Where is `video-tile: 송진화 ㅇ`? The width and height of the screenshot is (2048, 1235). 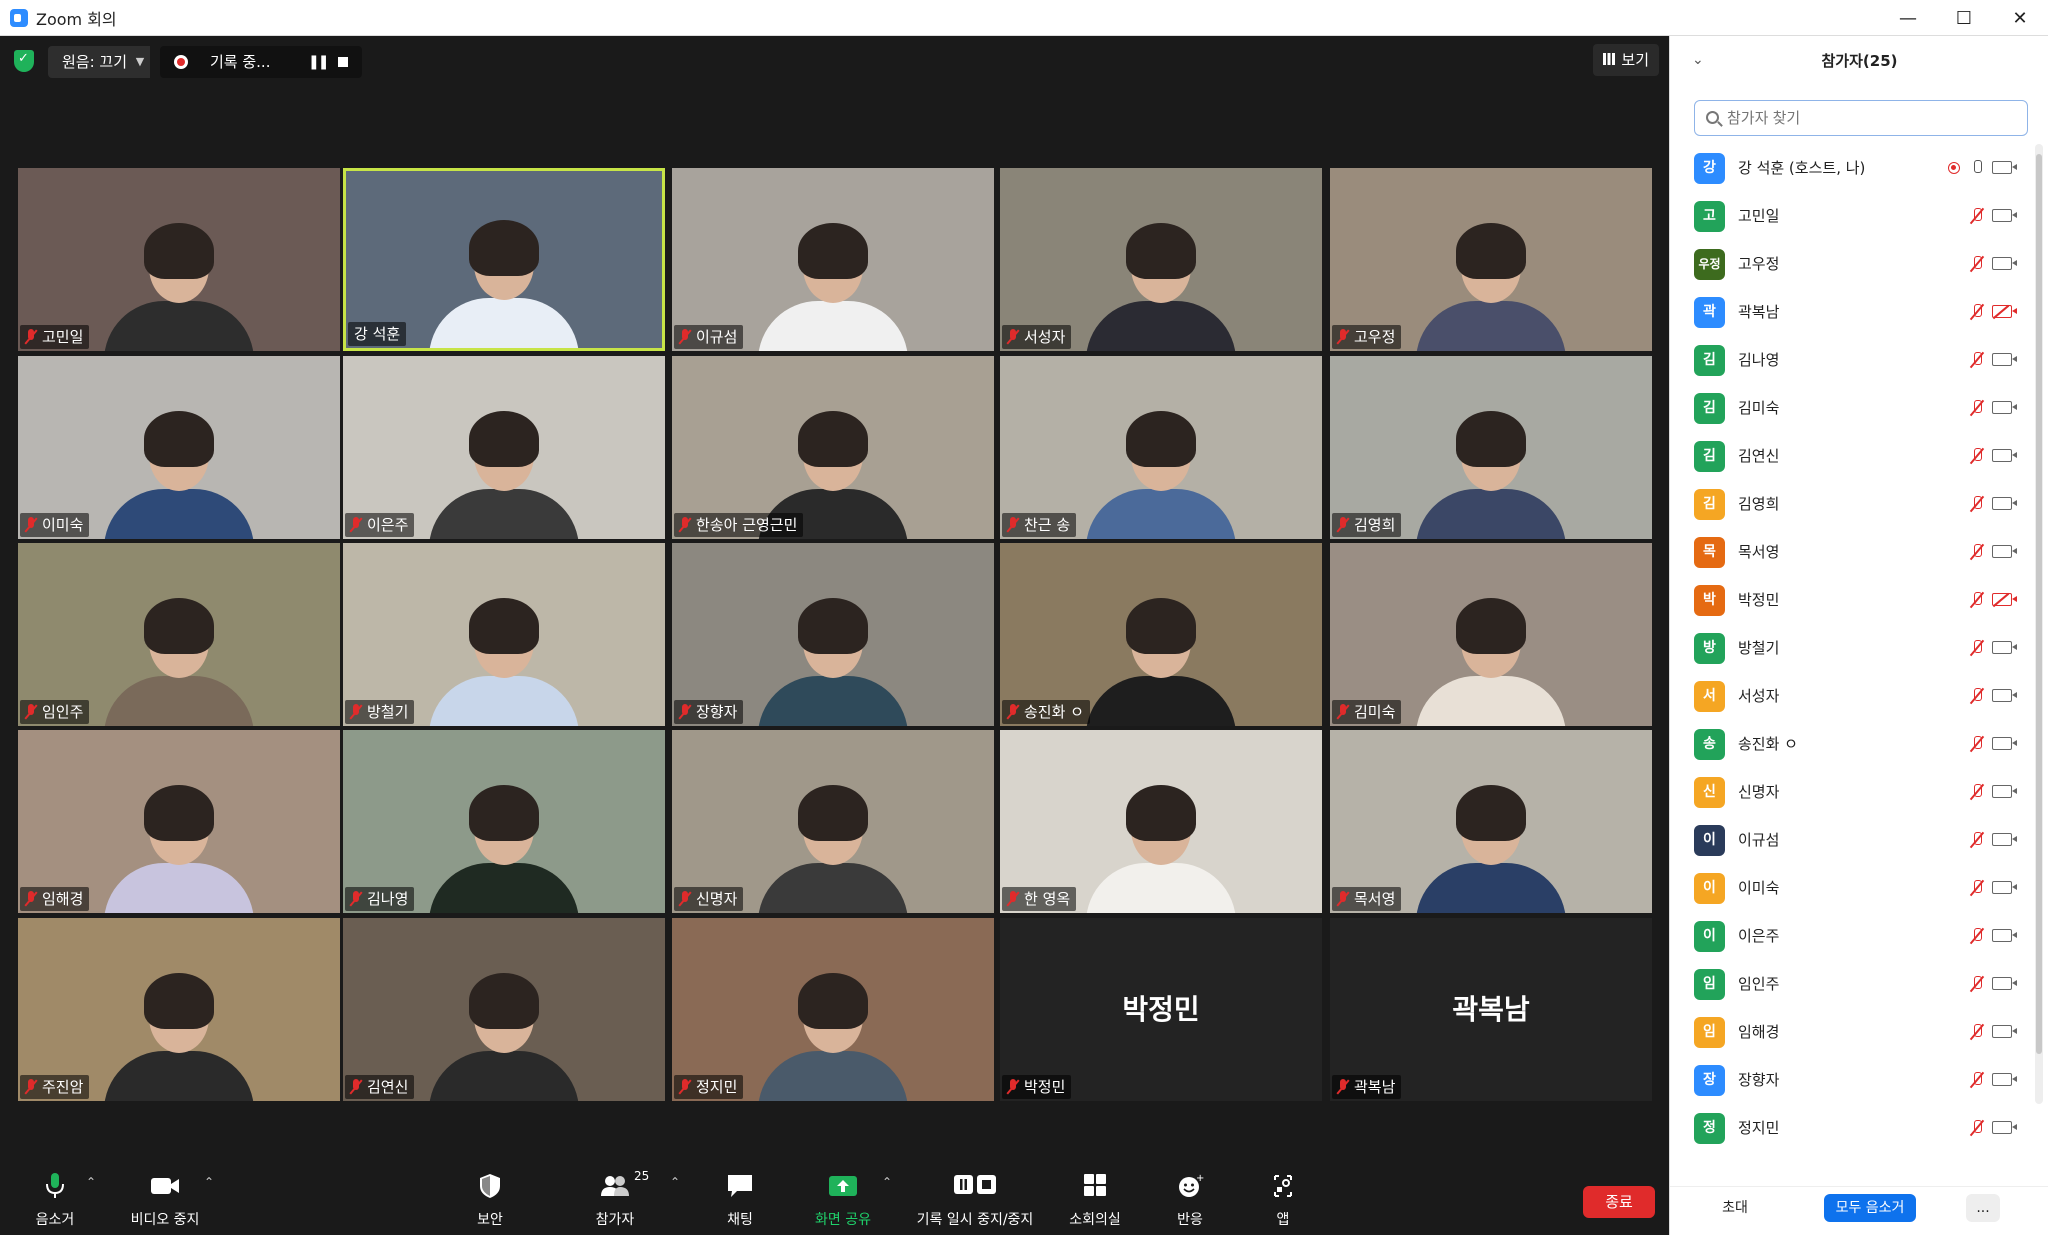
video-tile: 송진화 ㅇ is located at coordinates (1161, 634).